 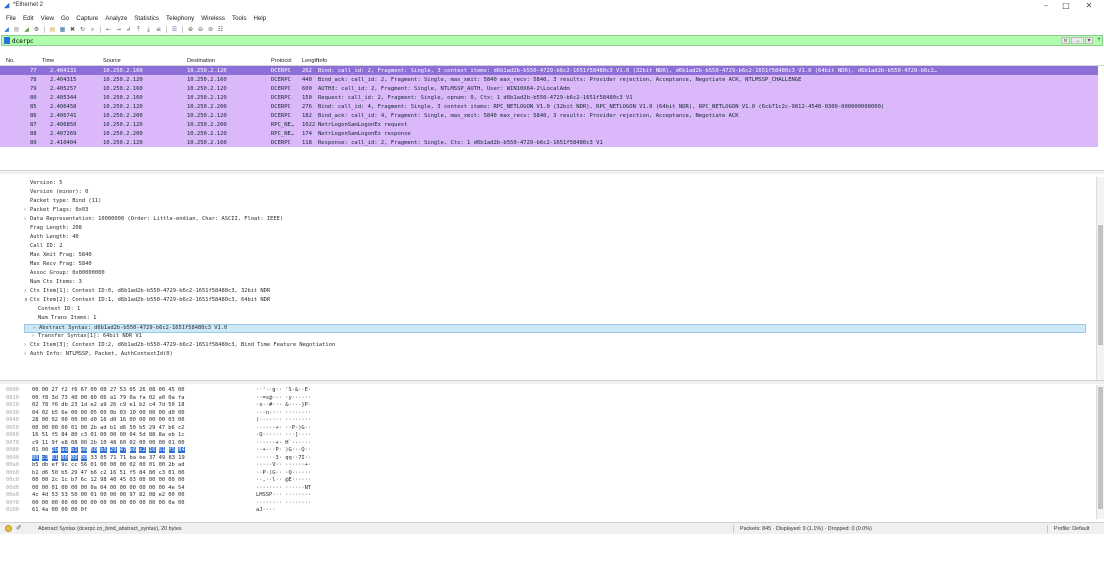 What do you see at coordinates (1077, 40) in the screenshot?
I see `apply-filter-button: →` at bounding box center [1077, 40].